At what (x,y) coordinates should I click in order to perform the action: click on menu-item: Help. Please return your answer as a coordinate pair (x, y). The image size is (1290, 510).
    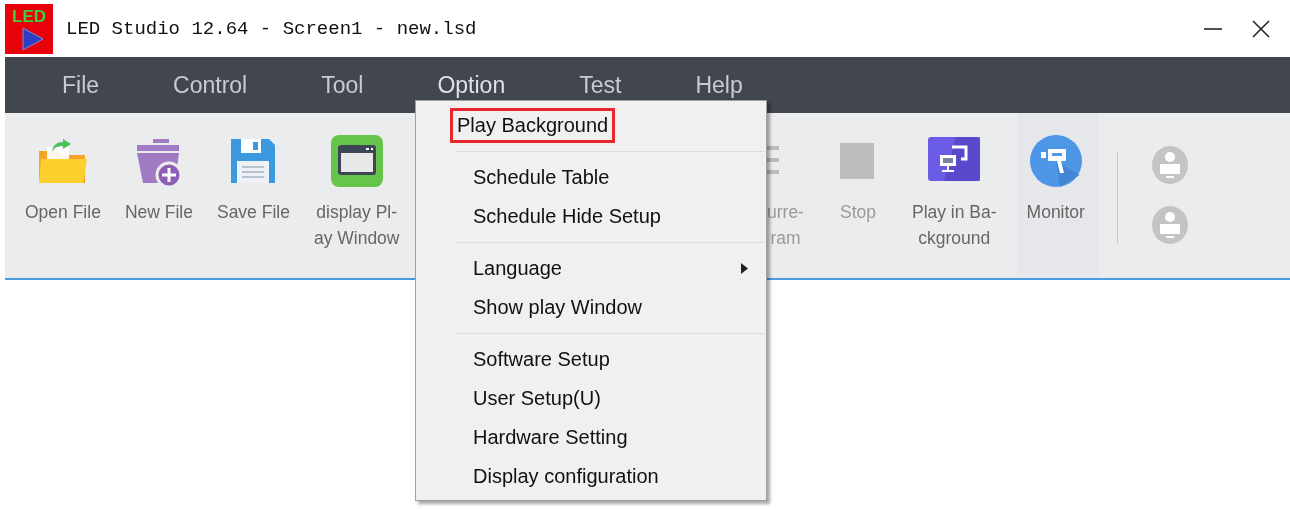
    Looking at the image, I should click on (719, 85).